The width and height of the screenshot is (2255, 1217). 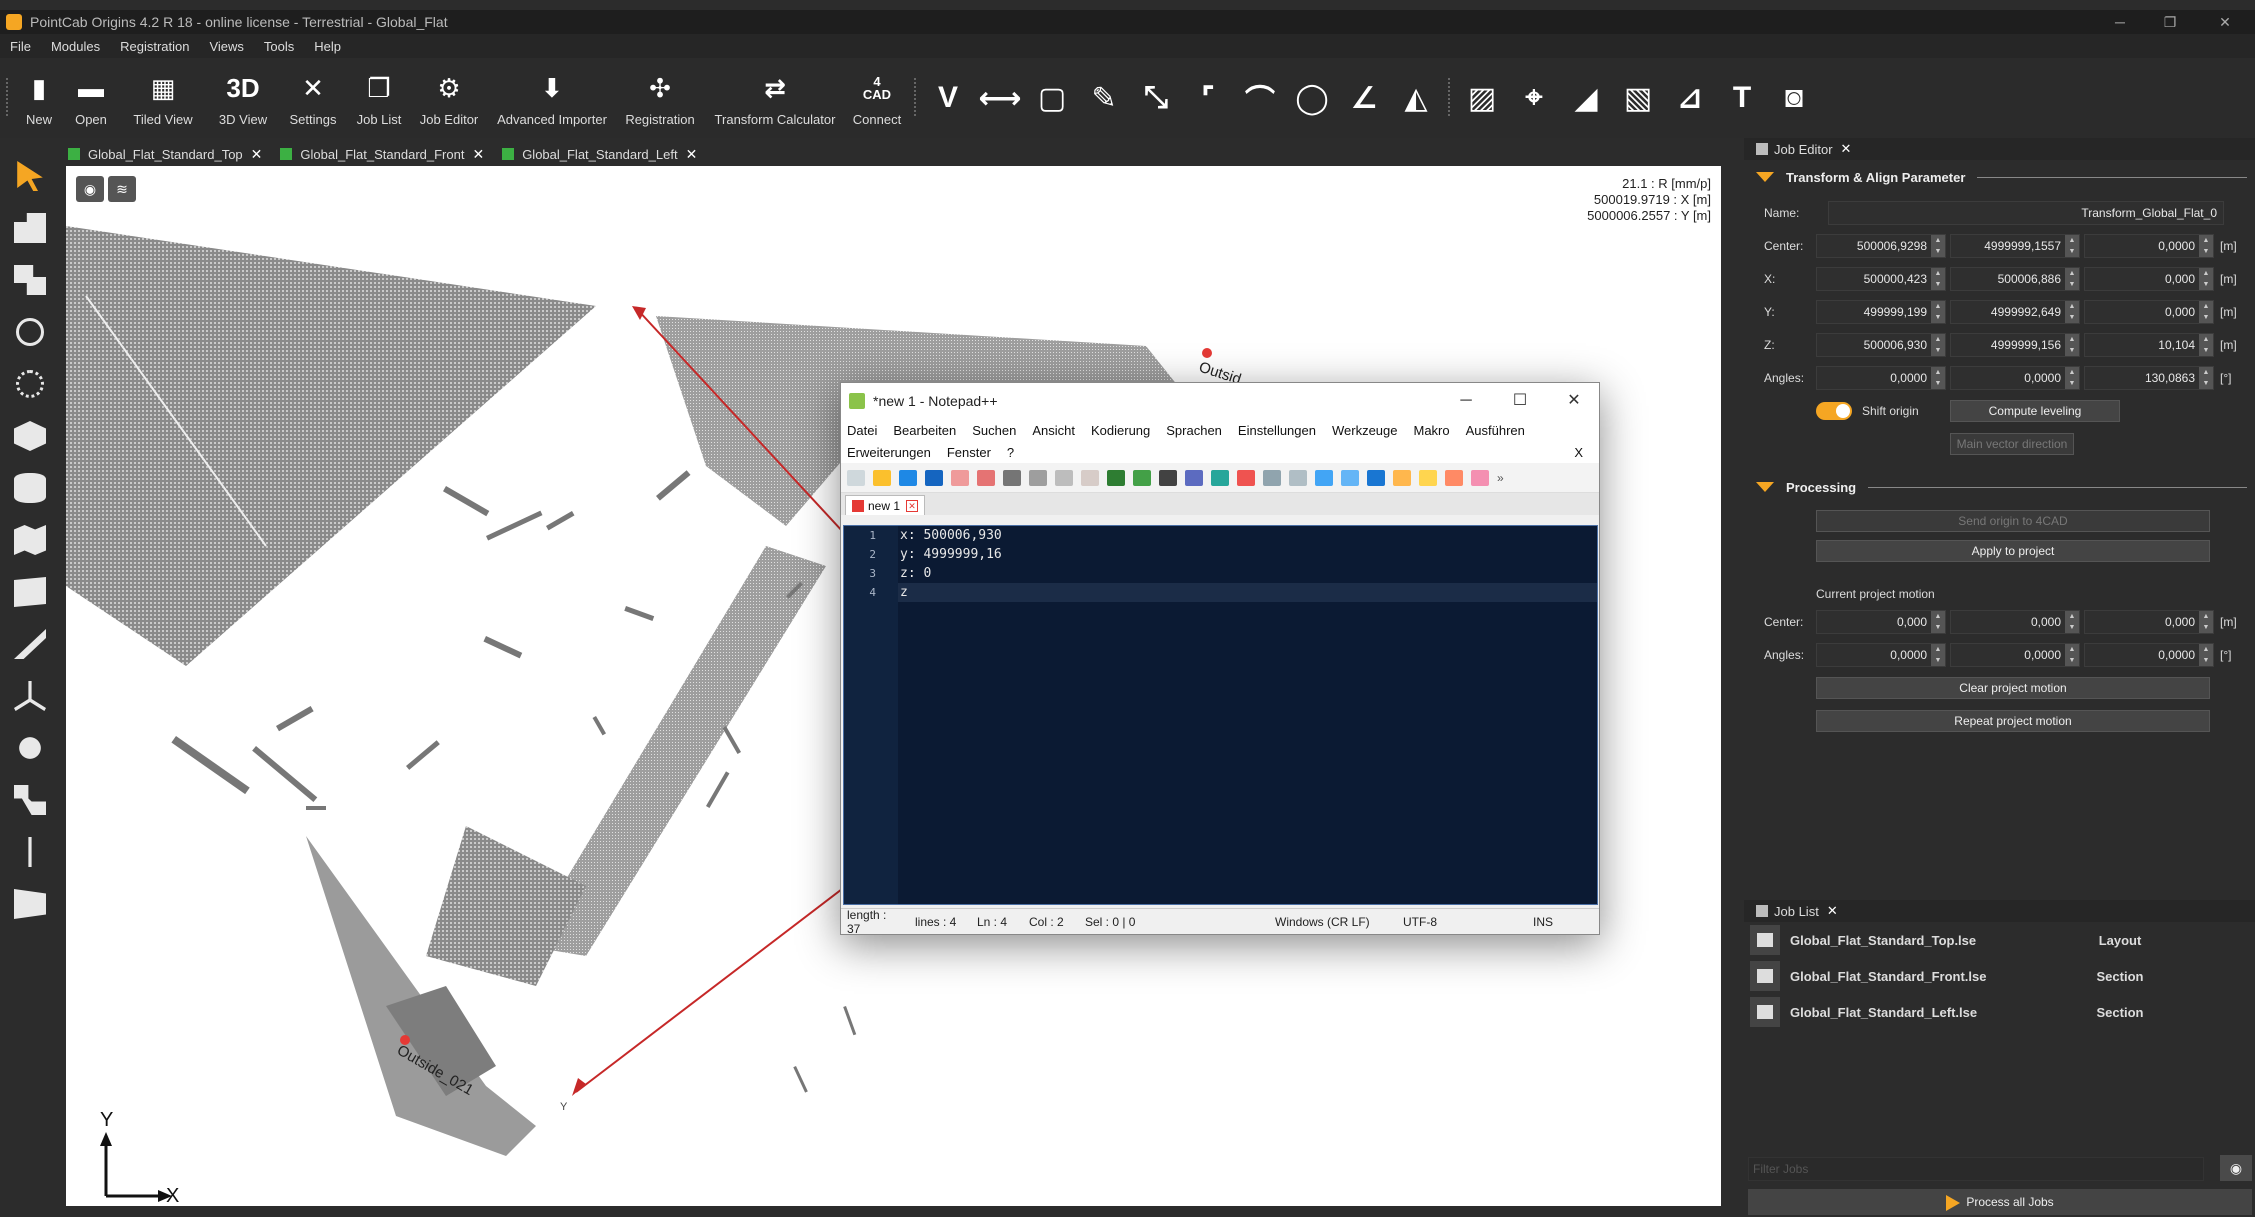 I want to click on find-icon, so click(x=1168, y=477).